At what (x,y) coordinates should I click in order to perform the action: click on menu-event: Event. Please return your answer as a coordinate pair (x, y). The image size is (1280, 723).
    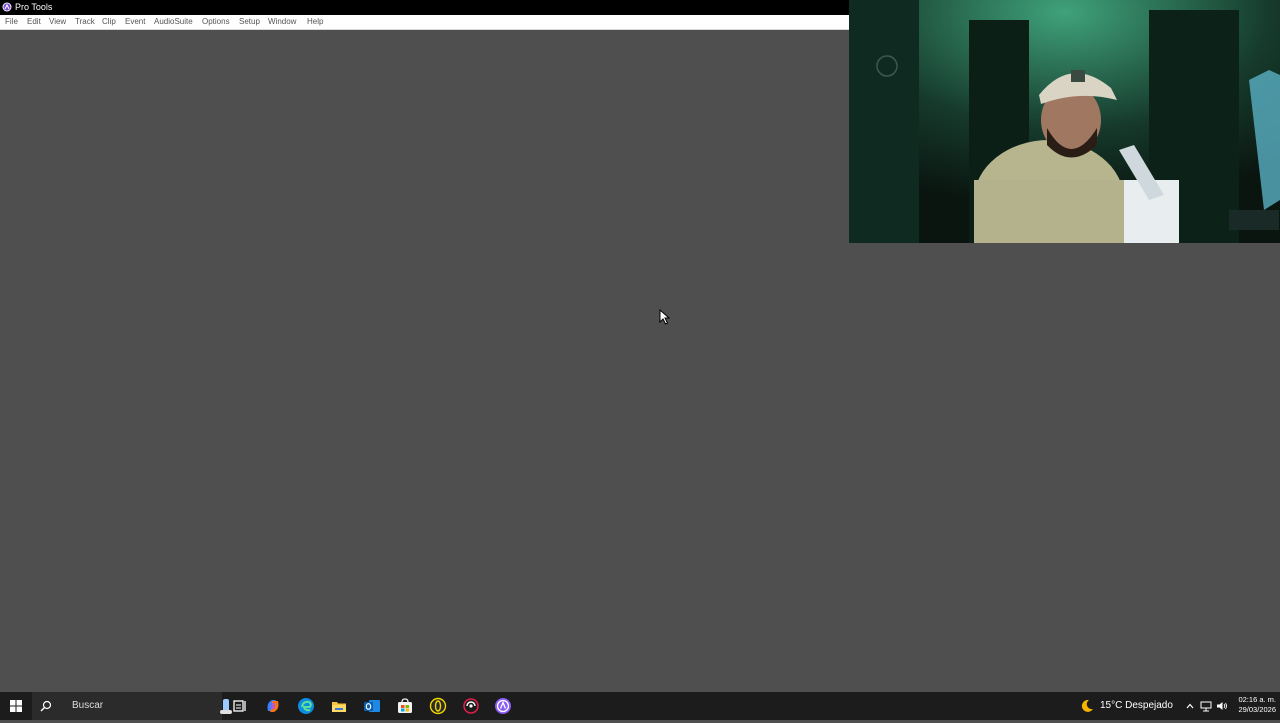
    Looking at the image, I should click on (135, 22).